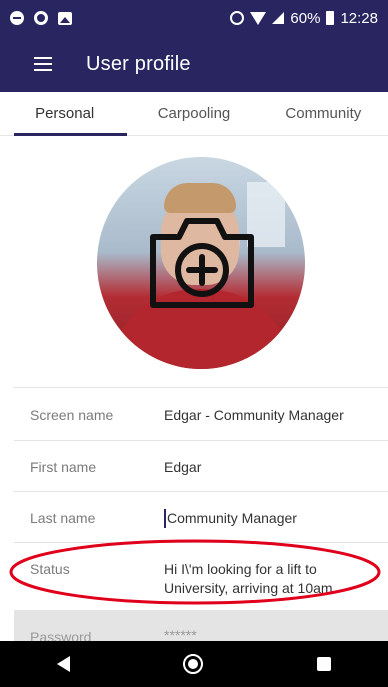  Describe the element at coordinates (64, 114) in the screenshot. I see `tab-personal: Personal` at that location.